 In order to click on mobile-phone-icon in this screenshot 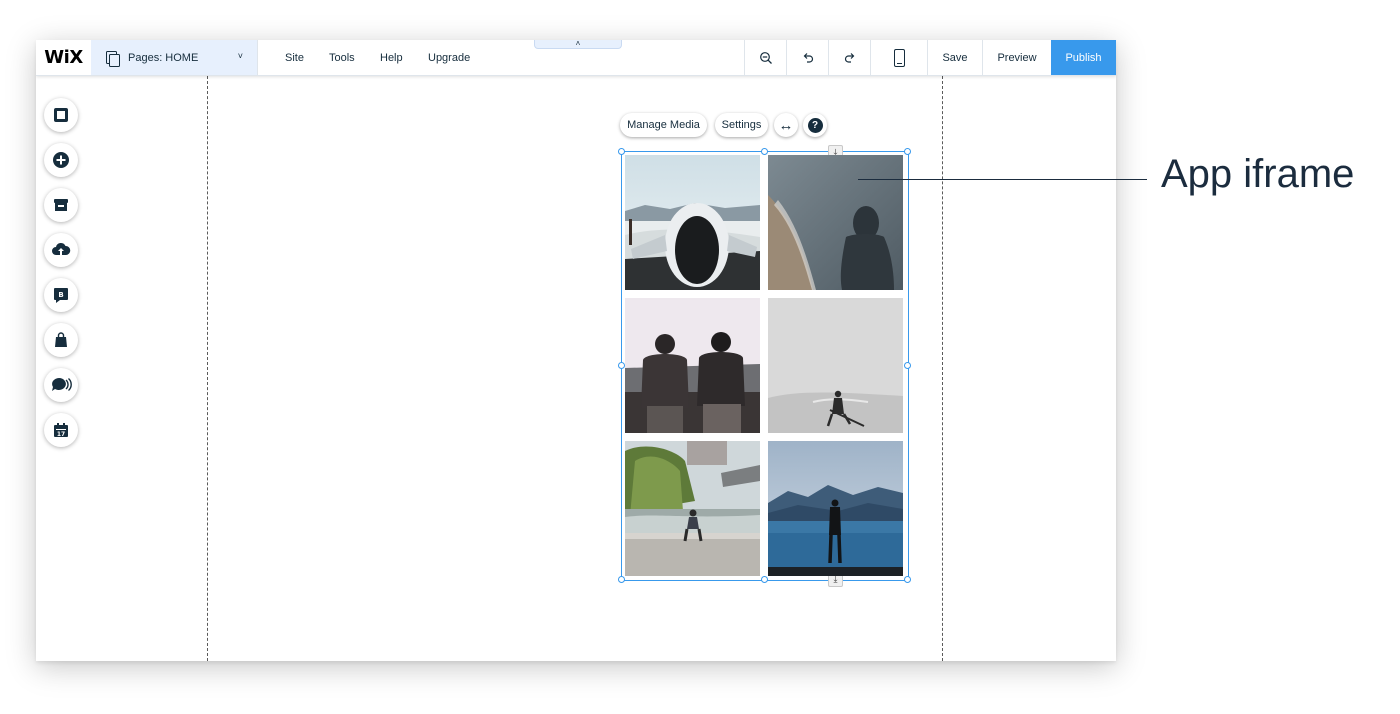, I will do `click(899, 57)`.